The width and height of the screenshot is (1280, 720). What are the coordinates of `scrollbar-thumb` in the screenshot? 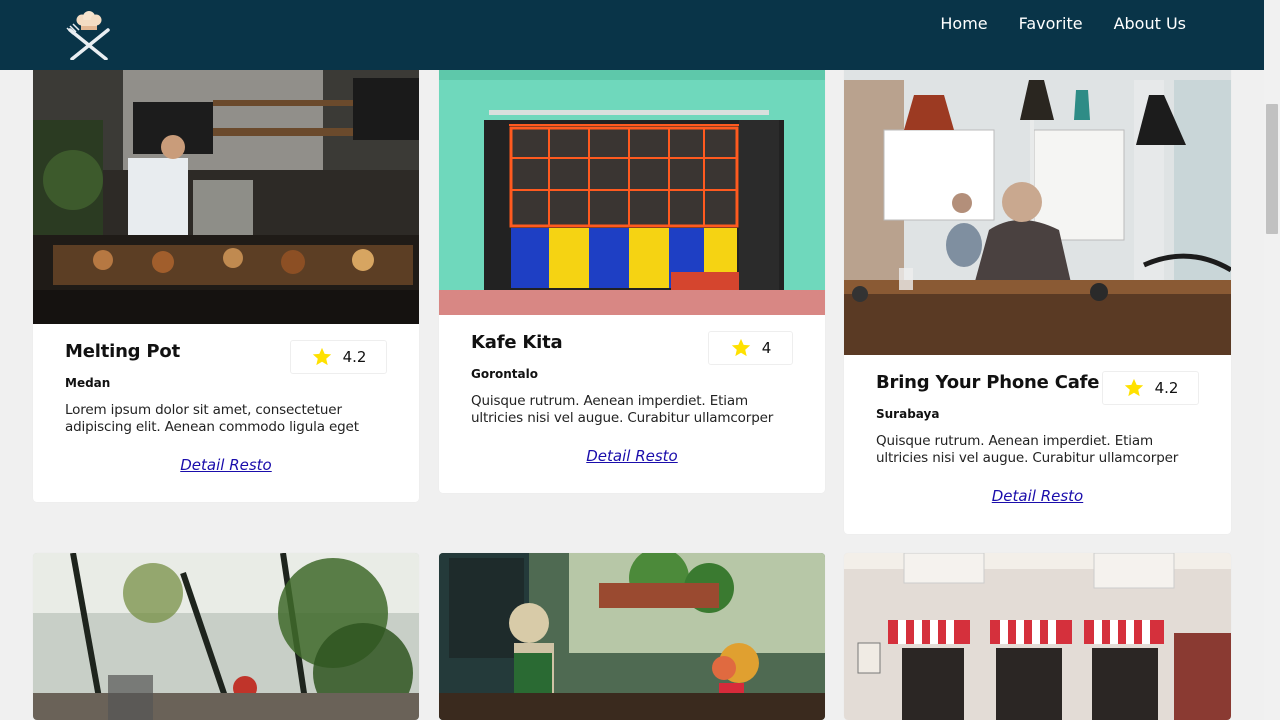 It's located at (1272, 169).